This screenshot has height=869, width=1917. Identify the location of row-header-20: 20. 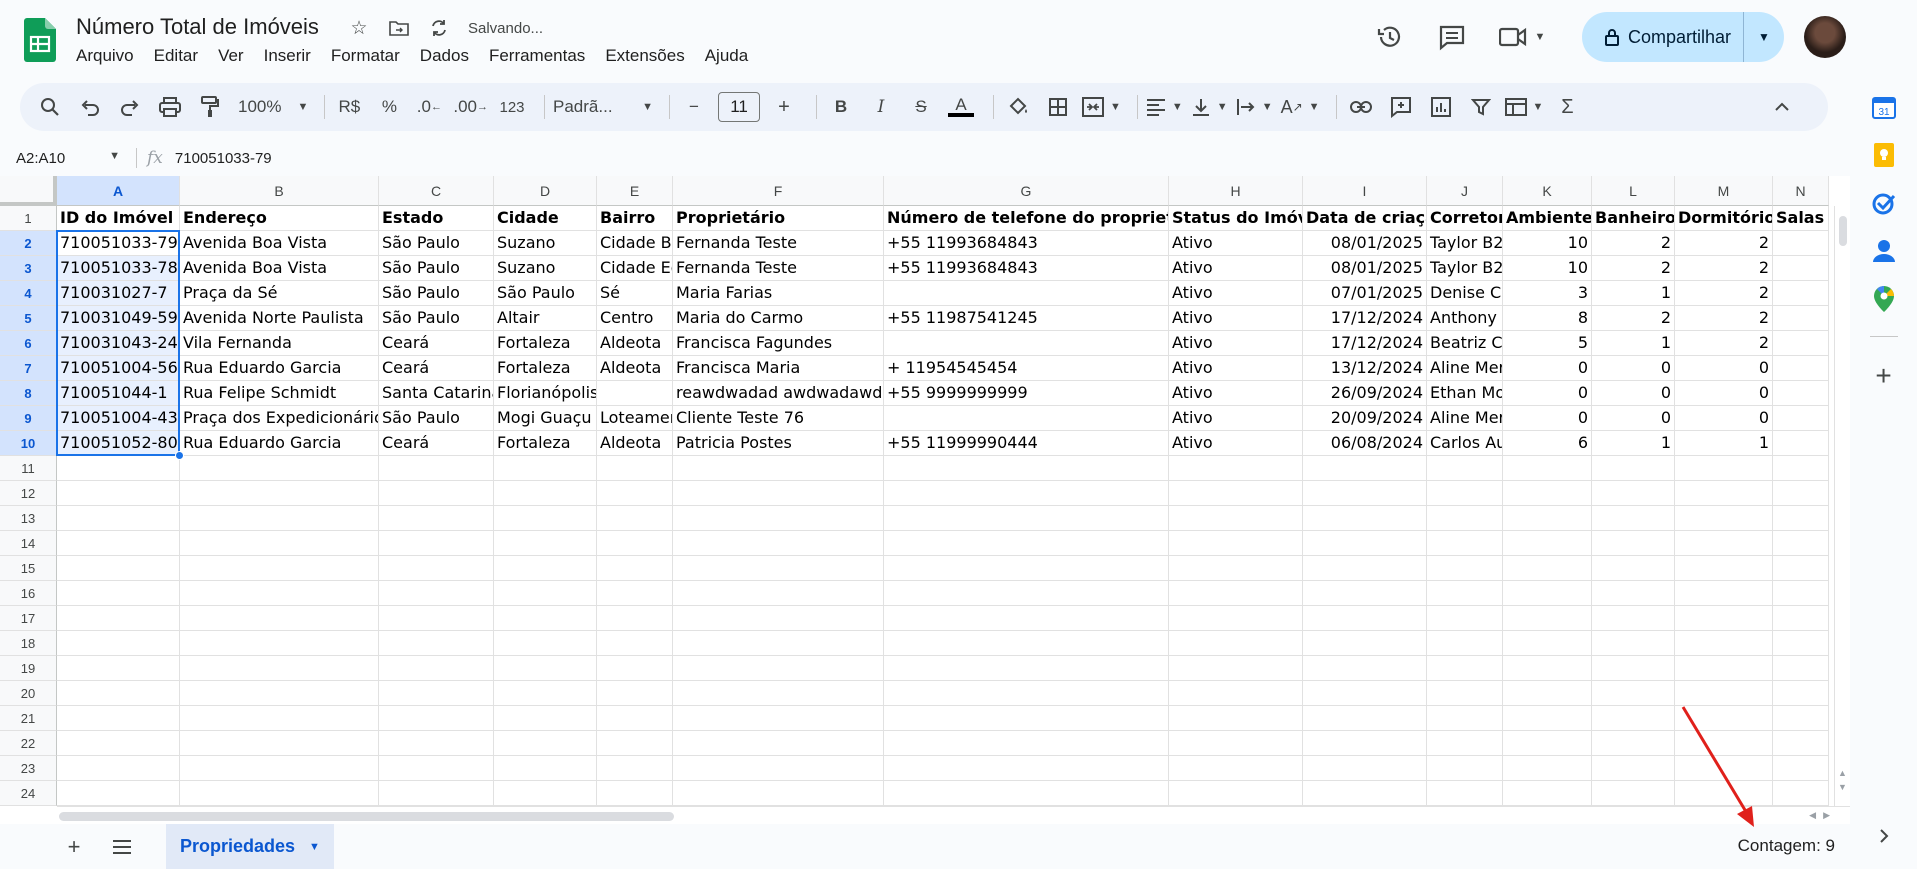
(28, 693).